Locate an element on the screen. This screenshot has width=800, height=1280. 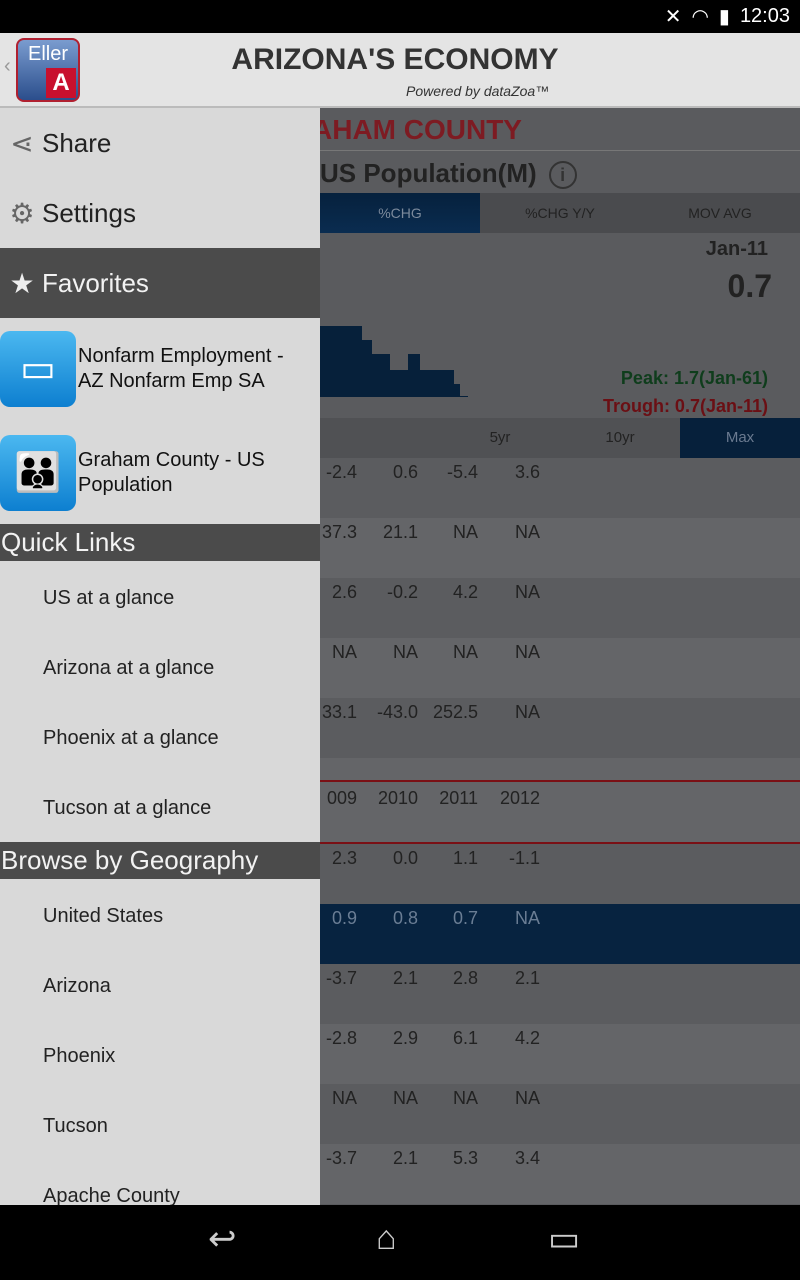
table-cell: 5.3 is located at coordinates (465, 1158).